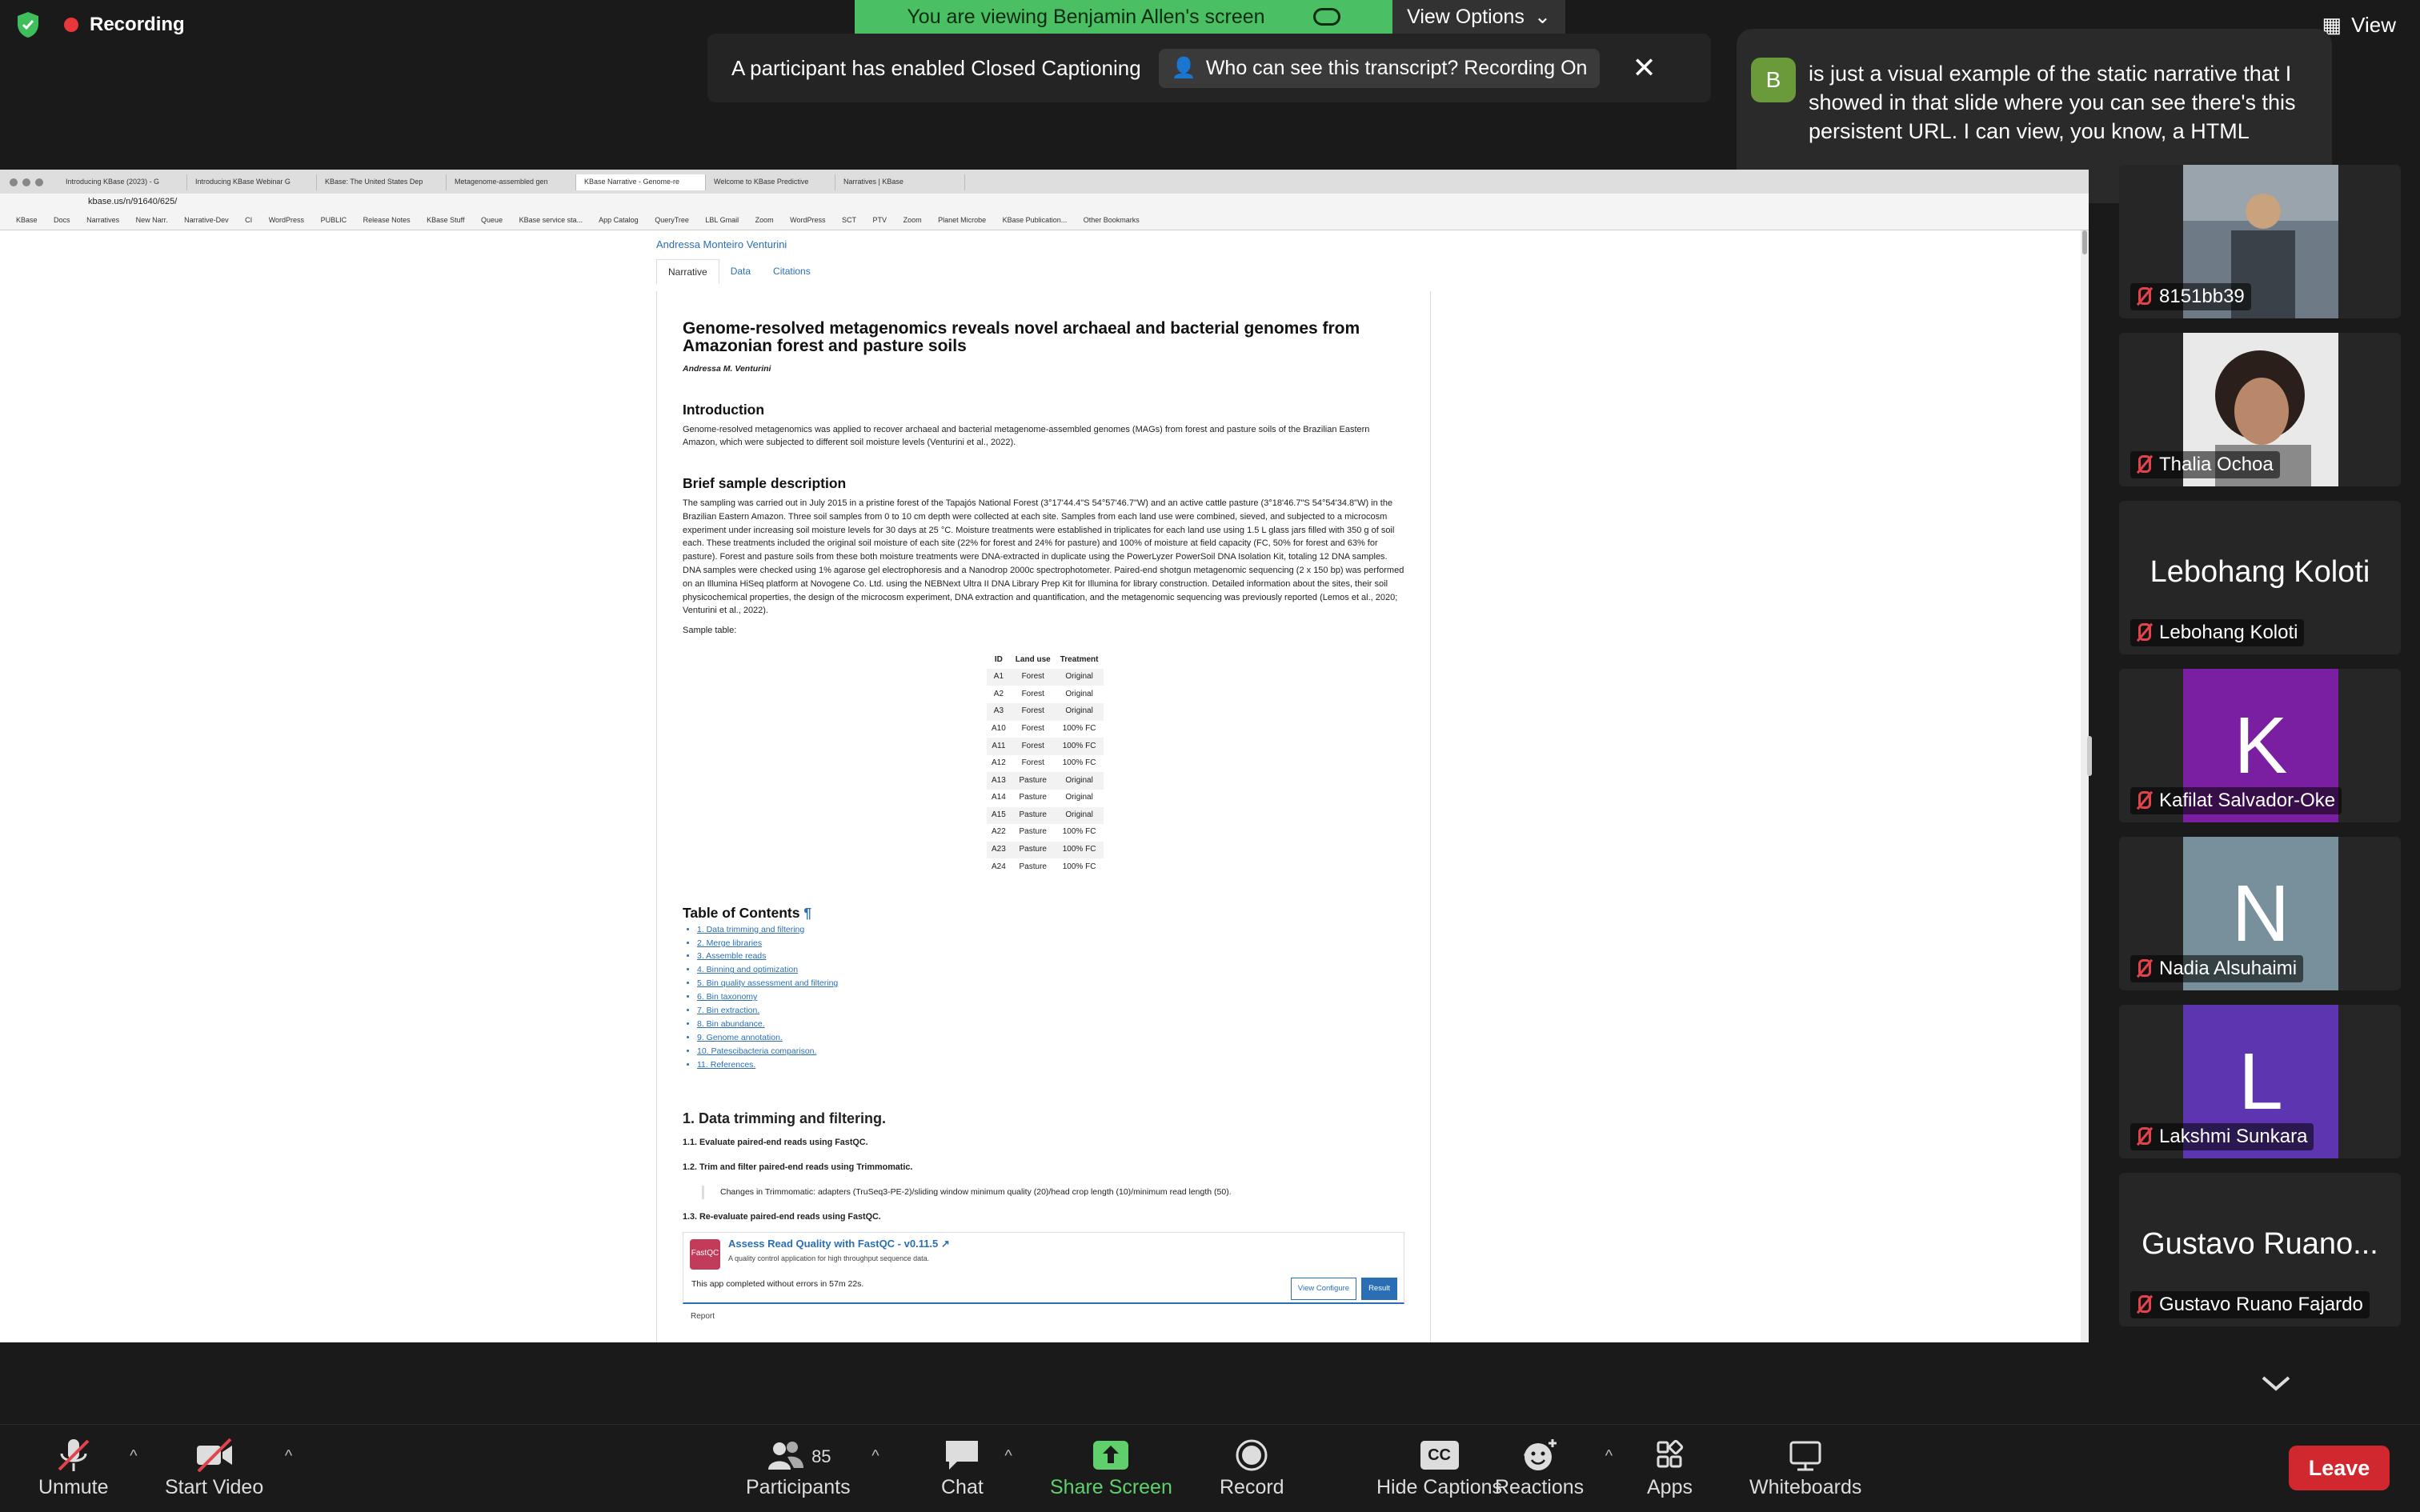  Describe the element at coordinates (1050, 930) in the screenshot. I see `toc-link: 1. Data trimming and filtering` at that location.